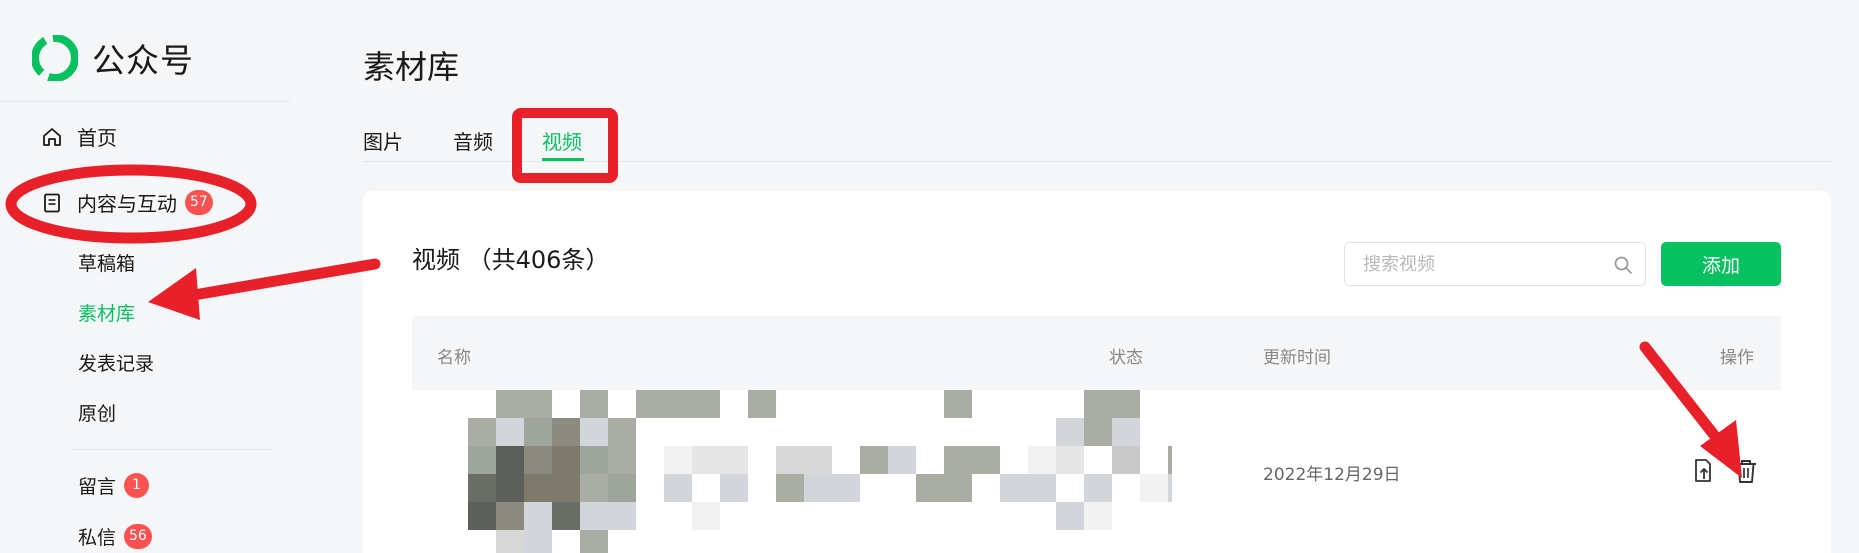 This screenshot has height=553, width=1859. Describe the element at coordinates (1721, 264) in the screenshot. I see `add-button: 添加` at that location.